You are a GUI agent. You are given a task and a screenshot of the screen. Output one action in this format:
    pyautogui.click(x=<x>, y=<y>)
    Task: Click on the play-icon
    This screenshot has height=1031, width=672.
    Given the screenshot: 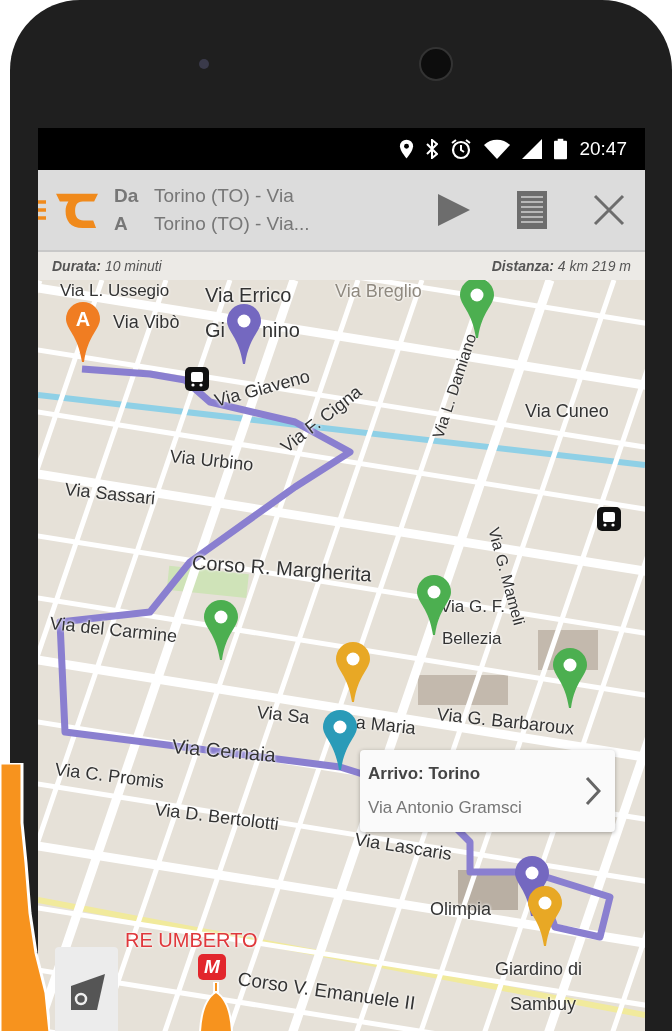 What is the action you would take?
    pyautogui.click(x=453, y=210)
    